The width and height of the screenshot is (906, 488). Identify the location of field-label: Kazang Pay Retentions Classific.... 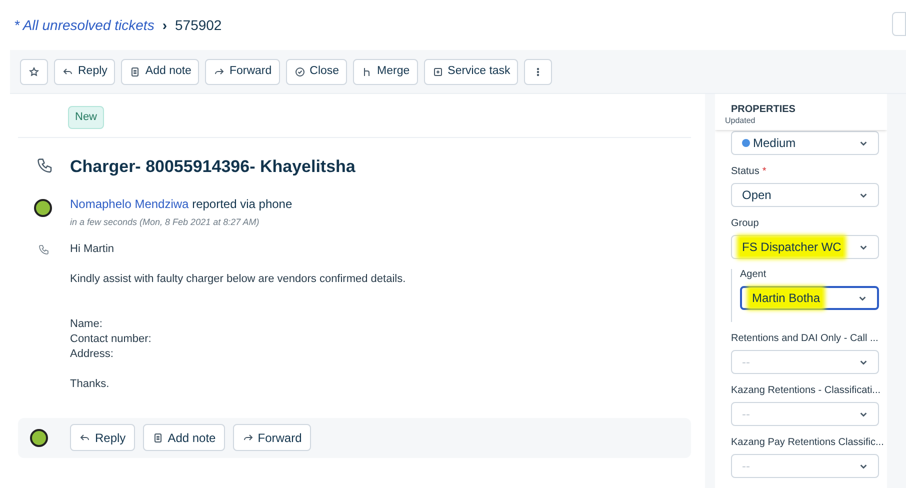
(807, 443).